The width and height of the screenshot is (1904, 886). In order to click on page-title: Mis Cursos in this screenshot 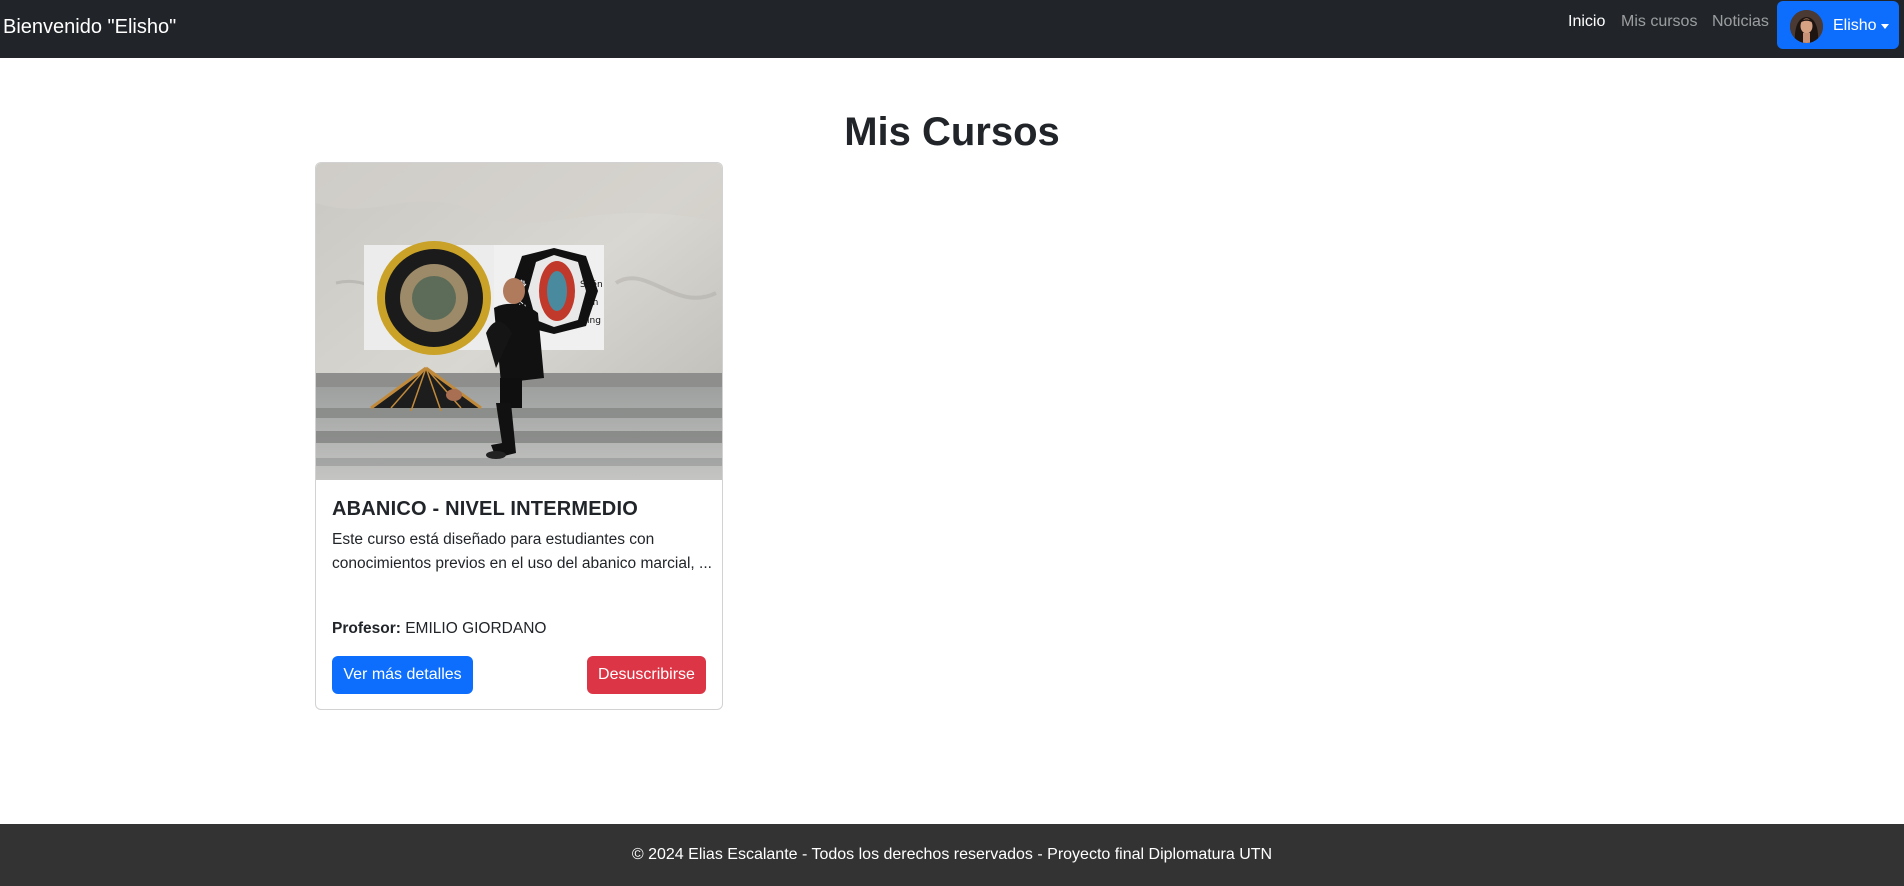, I will do `click(952, 132)`.